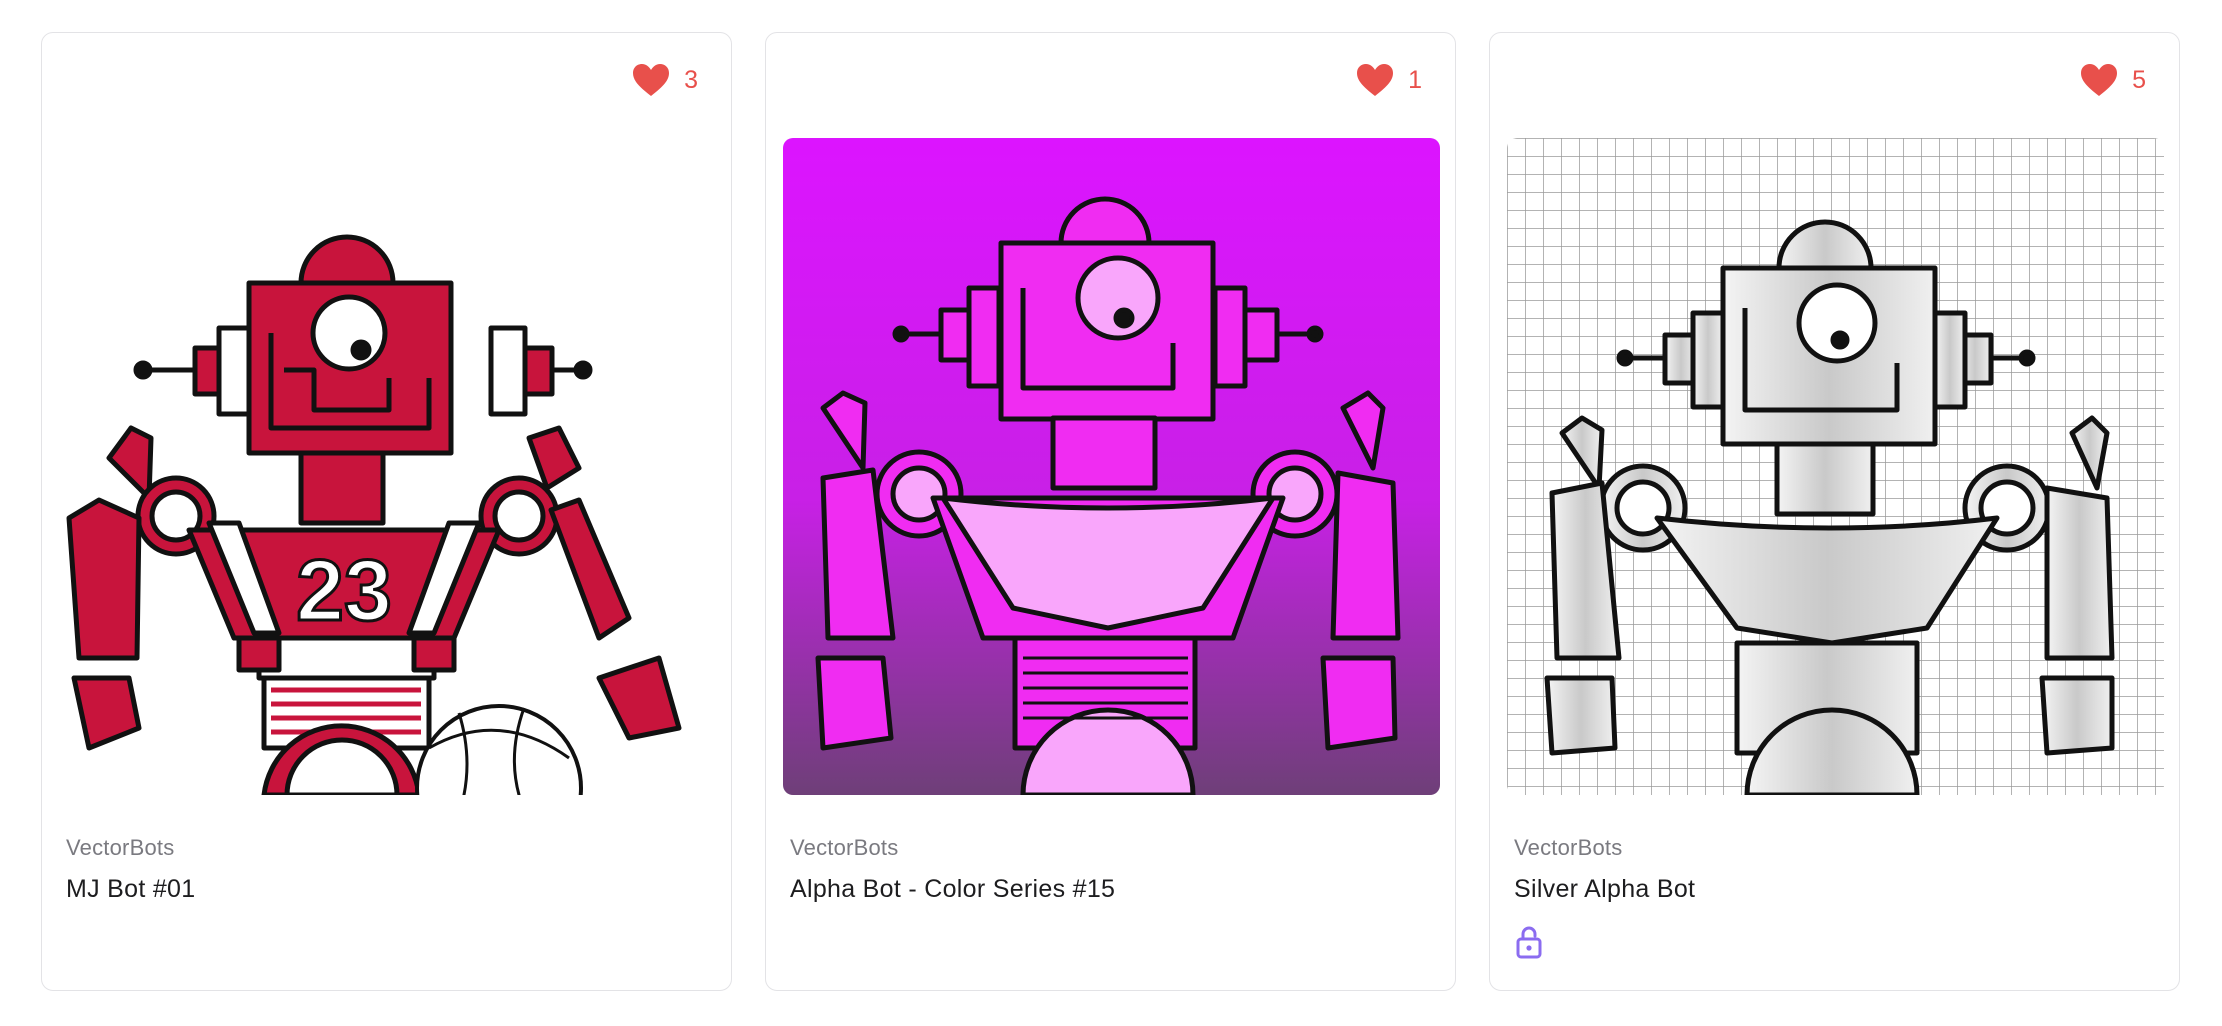  What do you see at coordinates (130, 869) in the screenshot?
I see `card-meta: VectorBots MJ Bot #01` at bounding box center [130, 869].